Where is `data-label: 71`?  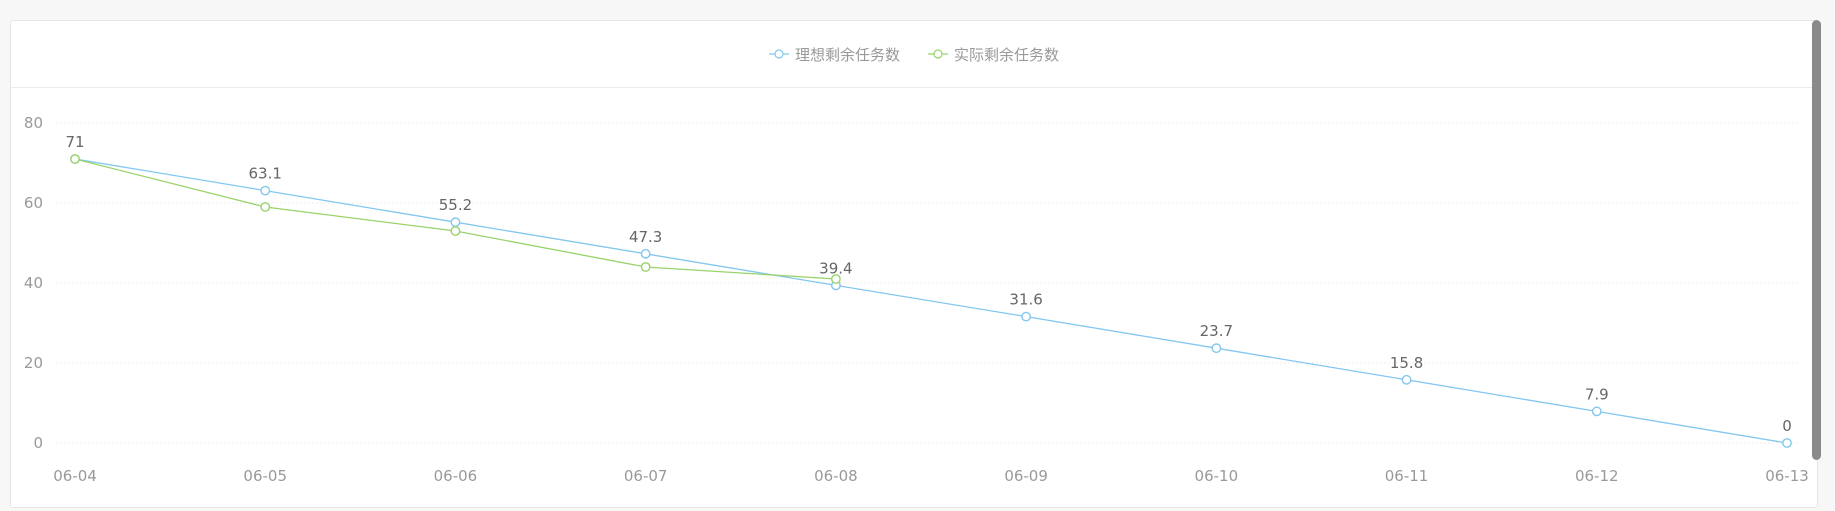
data-label: 71 is located at coordinates (74, 142).